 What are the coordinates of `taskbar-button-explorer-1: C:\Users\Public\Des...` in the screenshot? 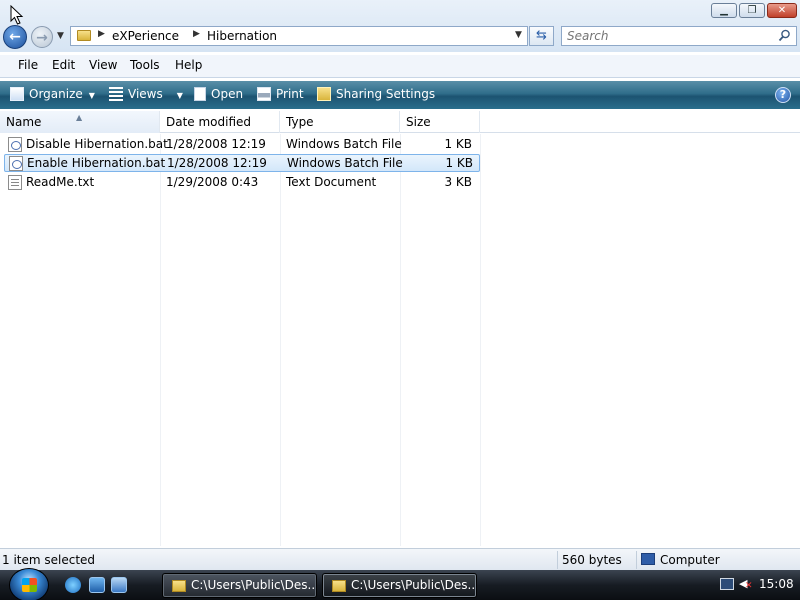 It's located at (239, 585).